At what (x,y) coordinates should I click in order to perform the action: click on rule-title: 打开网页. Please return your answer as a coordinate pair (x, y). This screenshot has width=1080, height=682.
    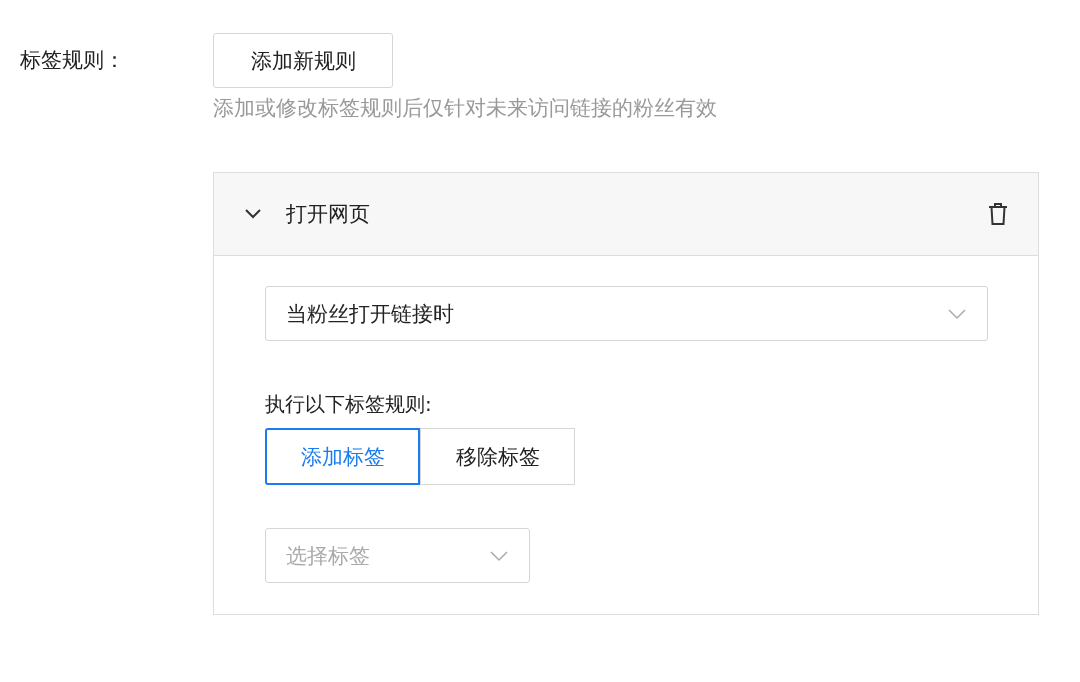
    Looking at the image, I should click on (328, 214).